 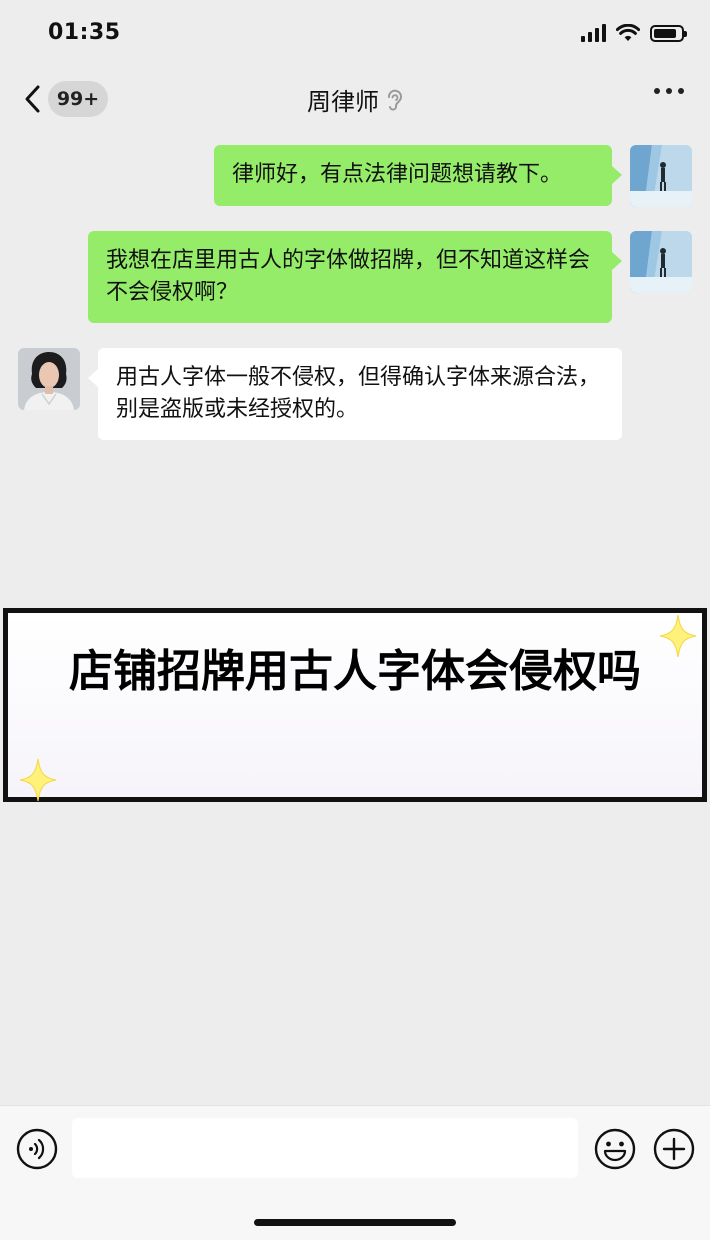 I want to click on status-icons, so click(x=634, y=33).